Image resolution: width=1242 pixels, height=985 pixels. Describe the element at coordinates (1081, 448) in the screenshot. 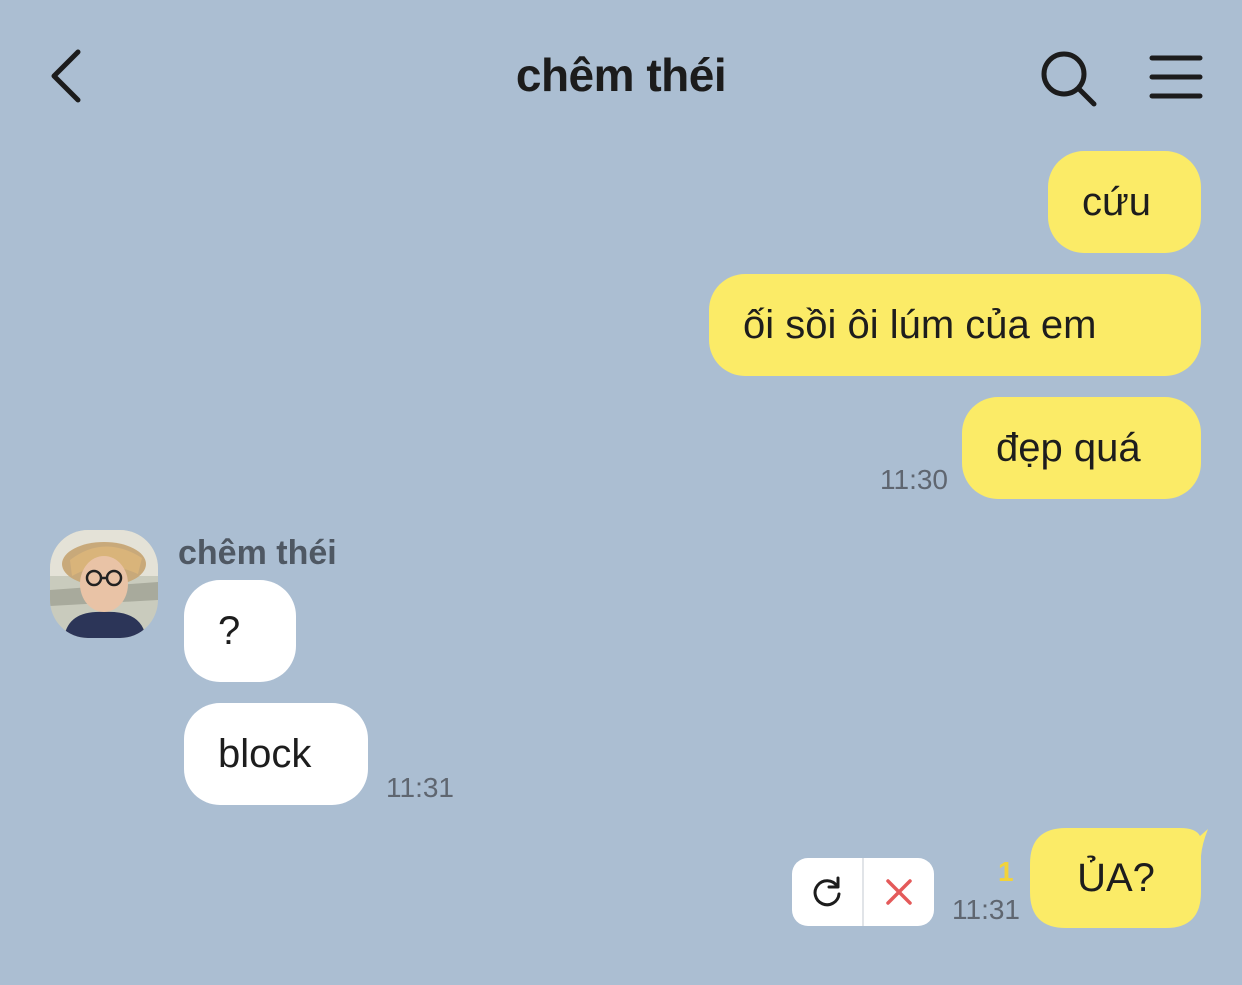

I see `outgoing-message-bubble: đẹp quá` at that location.